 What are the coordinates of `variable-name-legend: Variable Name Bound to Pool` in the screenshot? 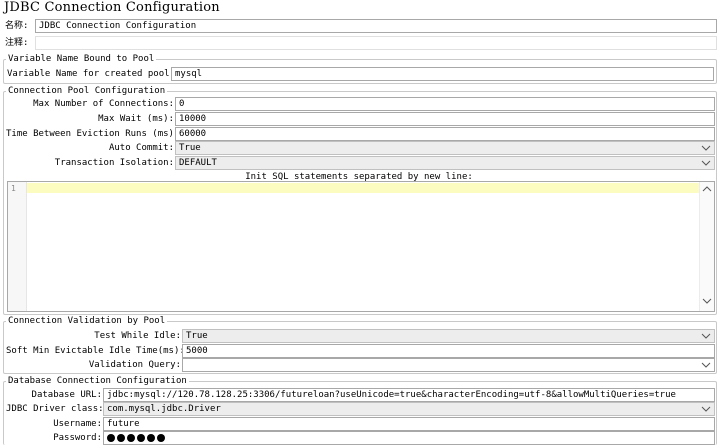 It's located at (81, 59).